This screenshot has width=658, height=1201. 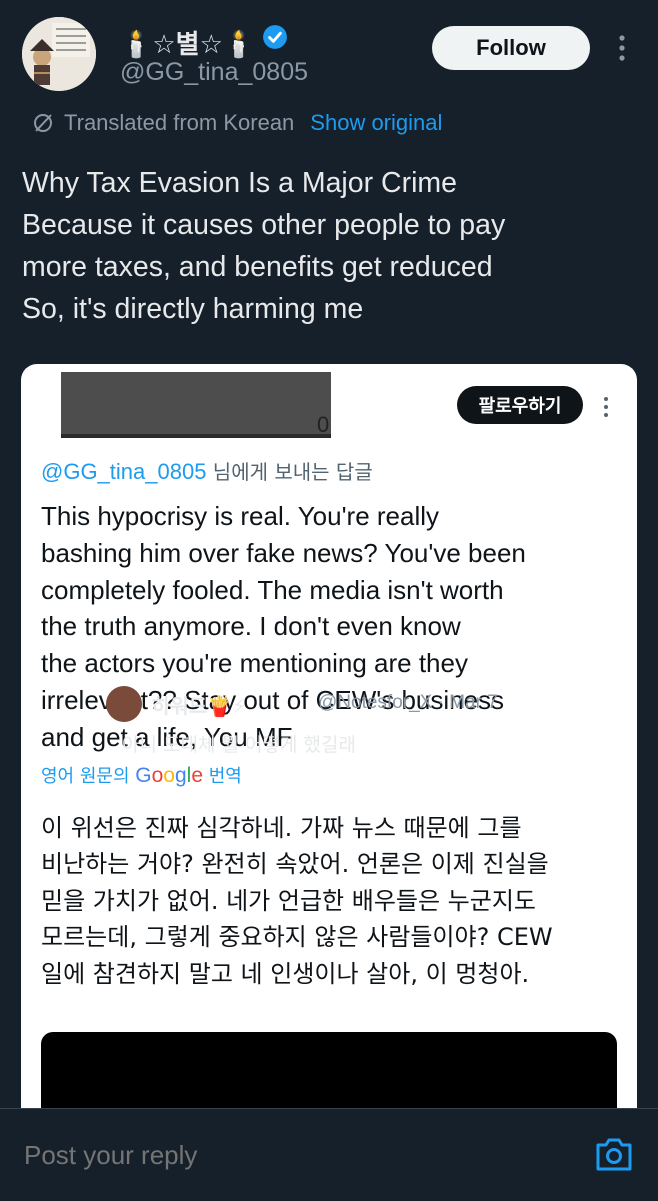 I want to click on quoted-handle: @Notesfor_X · Mar 7, so click(x=408, y=702).